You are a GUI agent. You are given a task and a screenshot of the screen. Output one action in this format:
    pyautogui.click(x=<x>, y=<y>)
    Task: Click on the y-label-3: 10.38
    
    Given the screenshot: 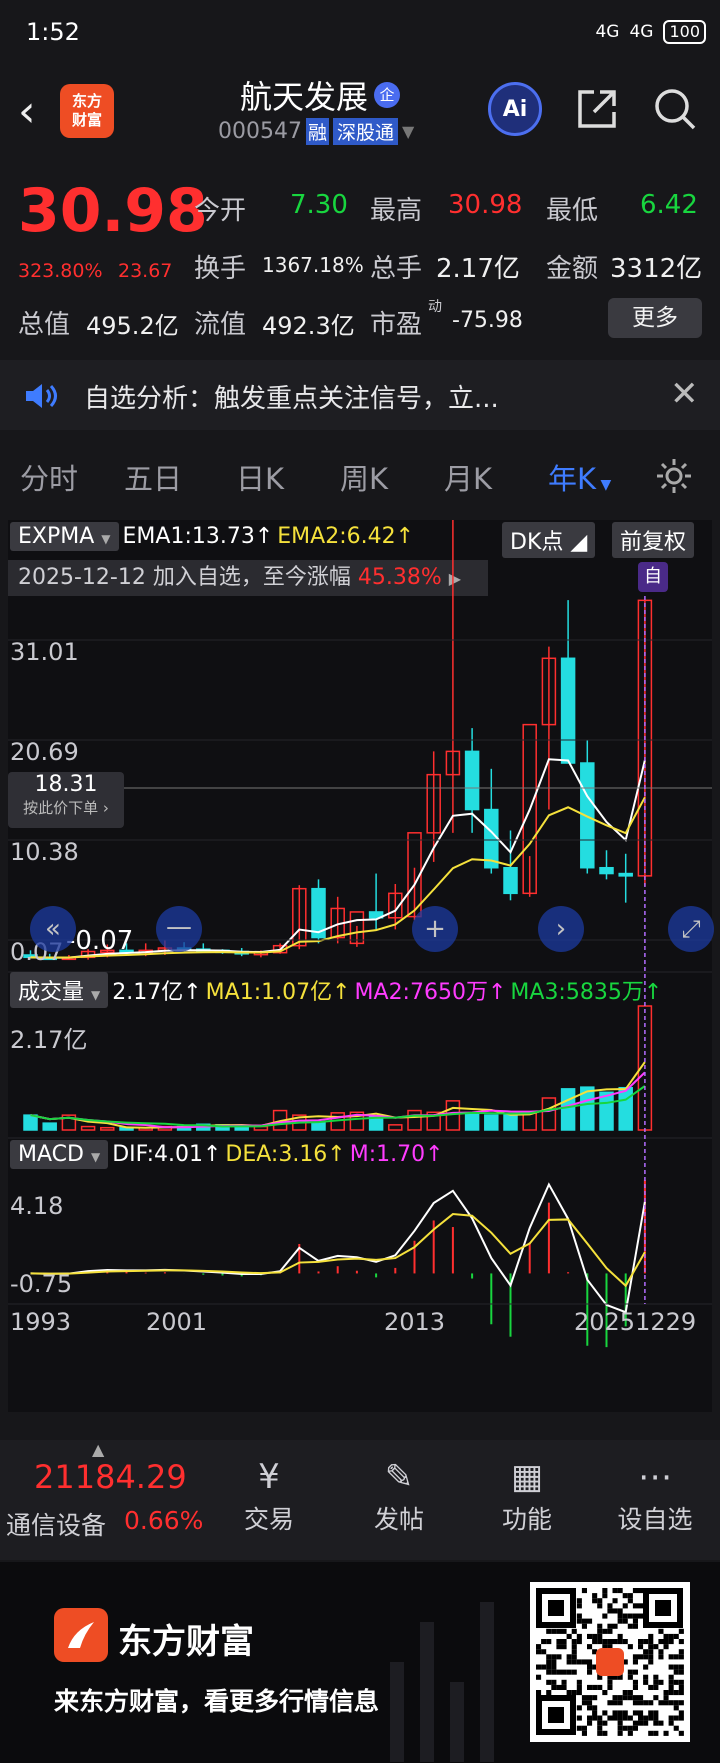 What is the action you would take?
    pyautogui.click(x=44, y=852)
    